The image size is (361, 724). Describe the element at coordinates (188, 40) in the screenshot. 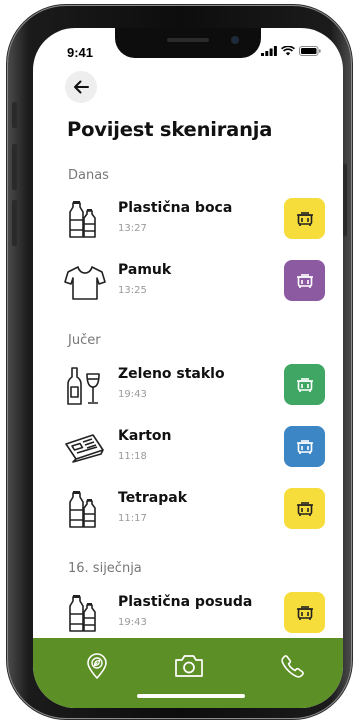

I see `speaker-grille` at that location.